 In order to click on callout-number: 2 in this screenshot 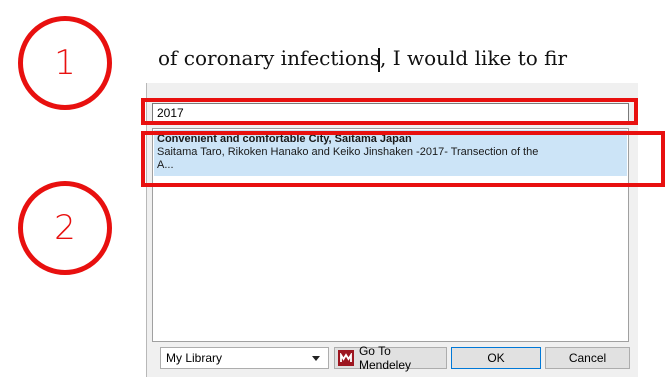, I will do `click(65, 228)`.